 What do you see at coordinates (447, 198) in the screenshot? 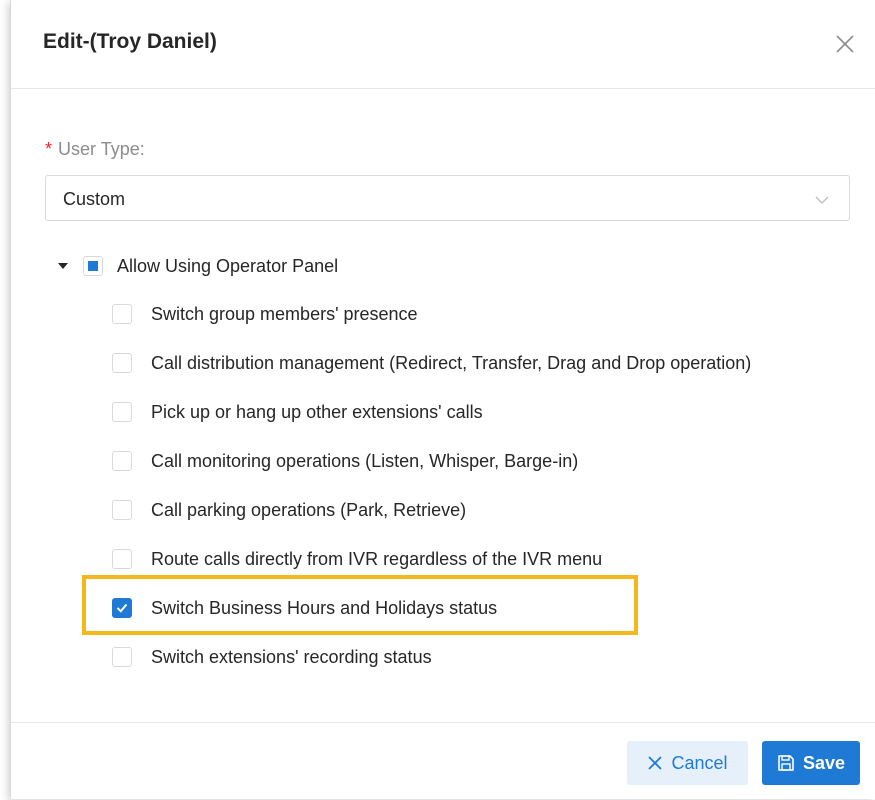
I see `user-type-select: Custom` at bounding box center [447, 198].